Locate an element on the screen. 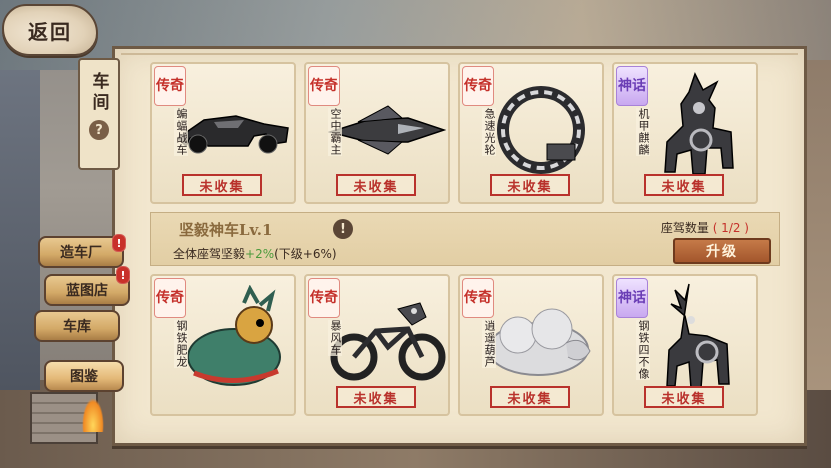 The image size is (831, 468). menu-codex: 图鉴 is located at coordinates (84, 376).